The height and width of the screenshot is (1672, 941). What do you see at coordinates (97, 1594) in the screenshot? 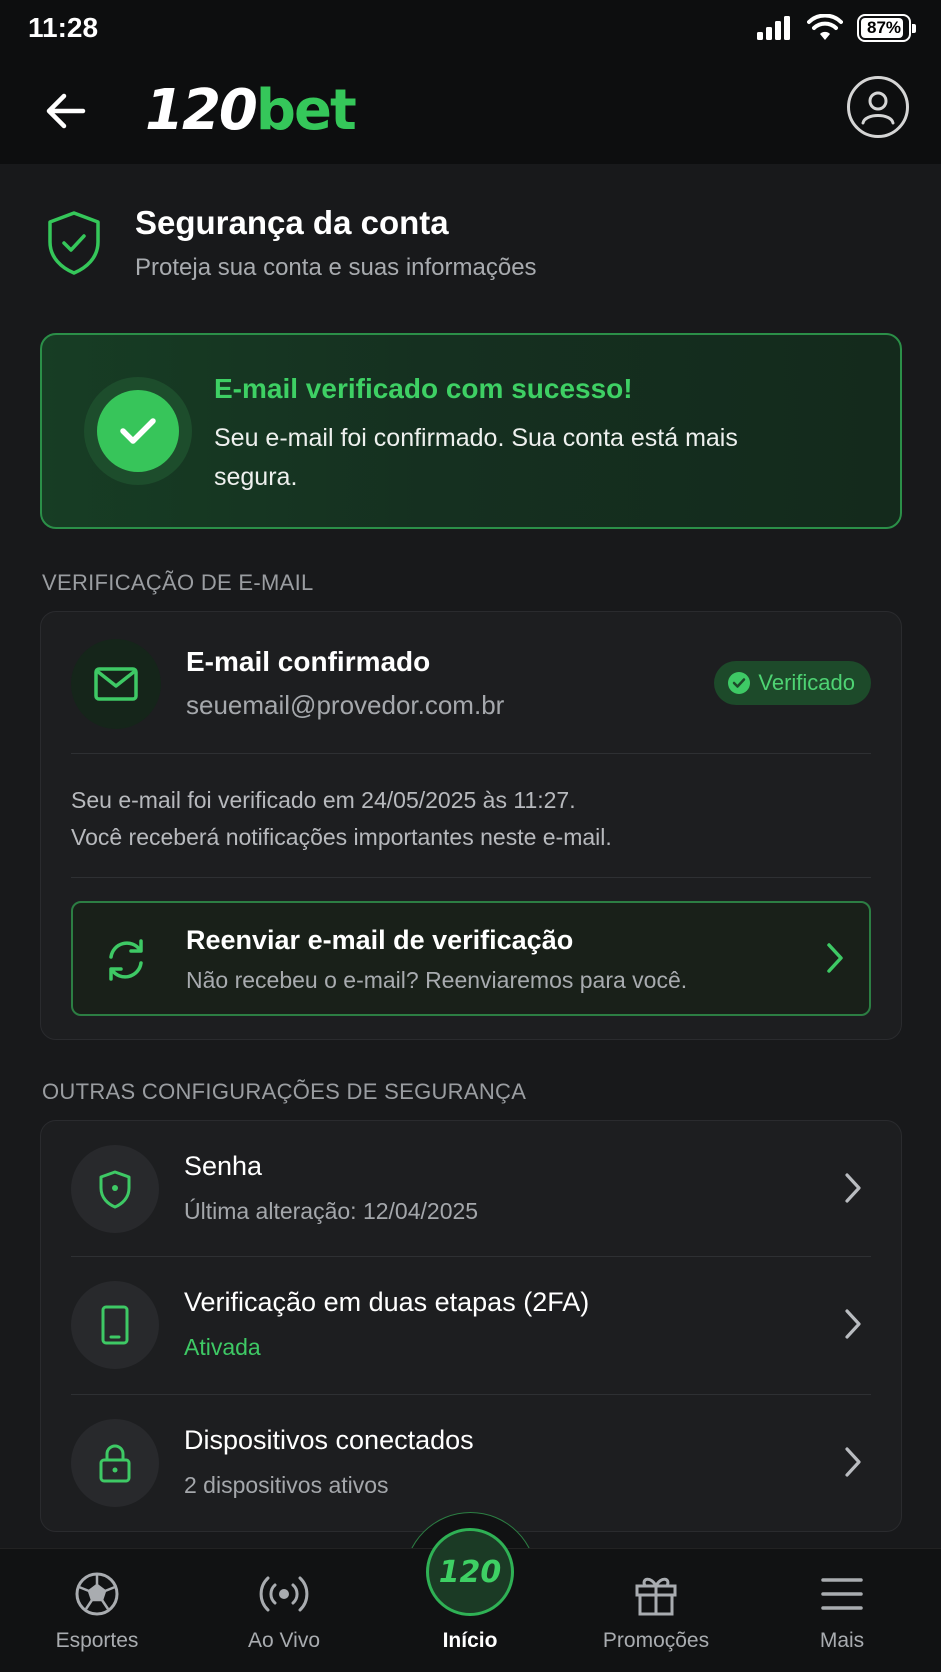
I see `soccer-ball-icon` at bounding box center [97, 1594].